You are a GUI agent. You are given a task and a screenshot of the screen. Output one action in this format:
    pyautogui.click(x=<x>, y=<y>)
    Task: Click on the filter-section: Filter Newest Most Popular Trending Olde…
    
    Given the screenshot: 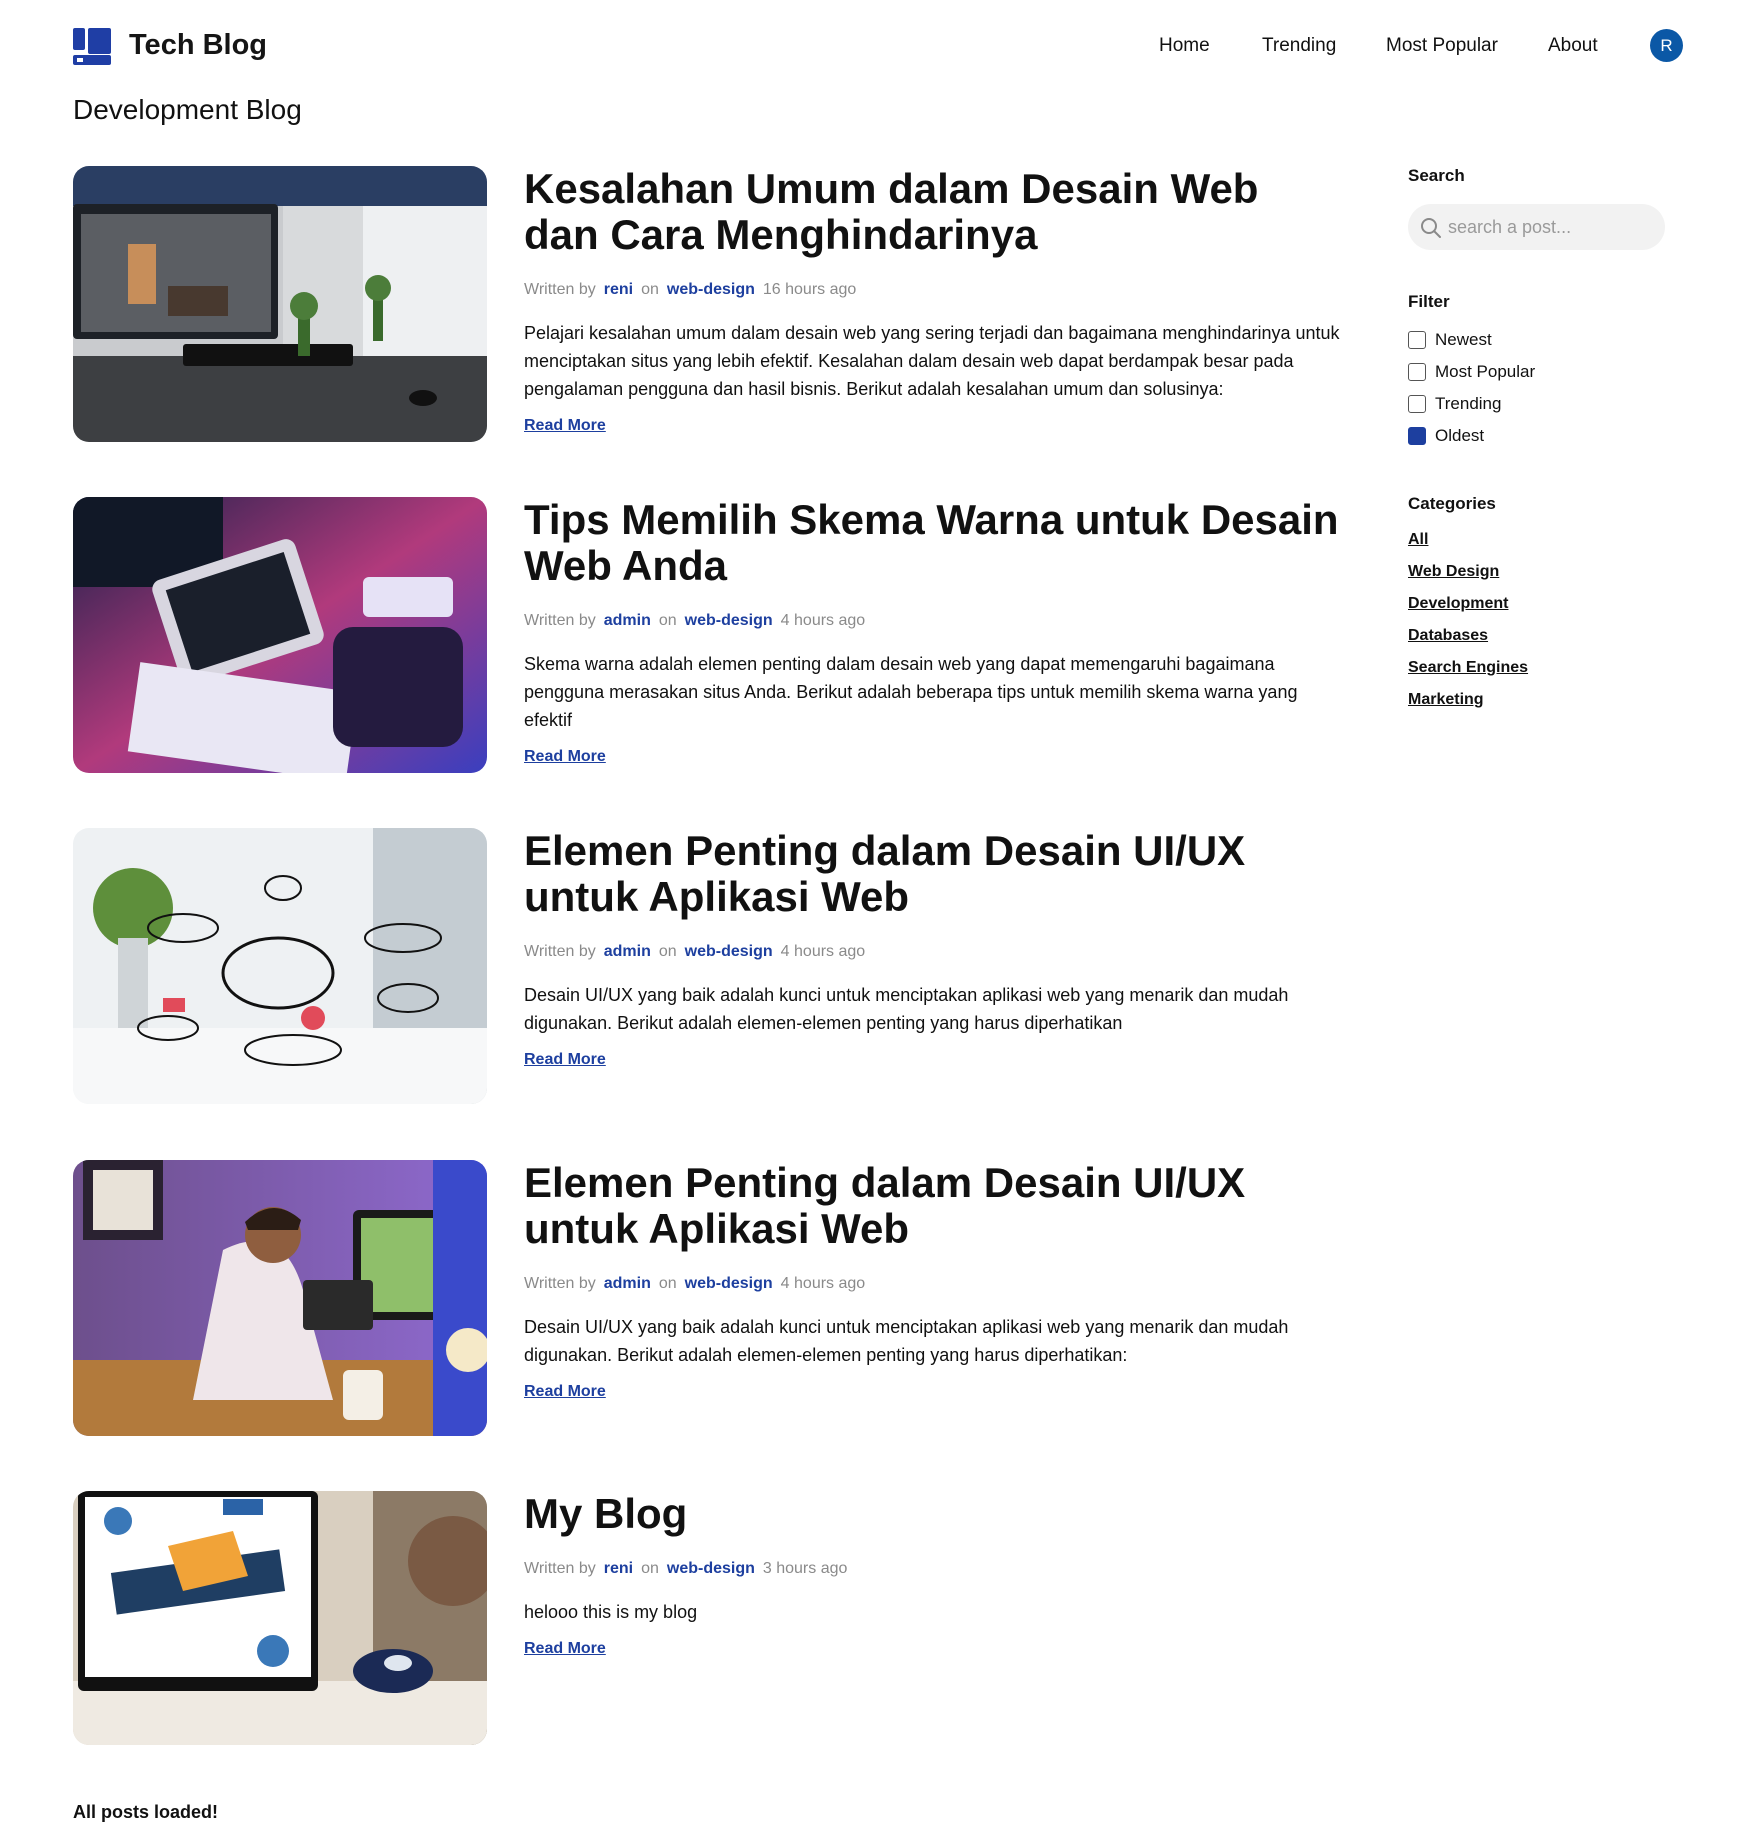 What is the action you would take?
    pyautogui.click(x=1538, y=372)
    